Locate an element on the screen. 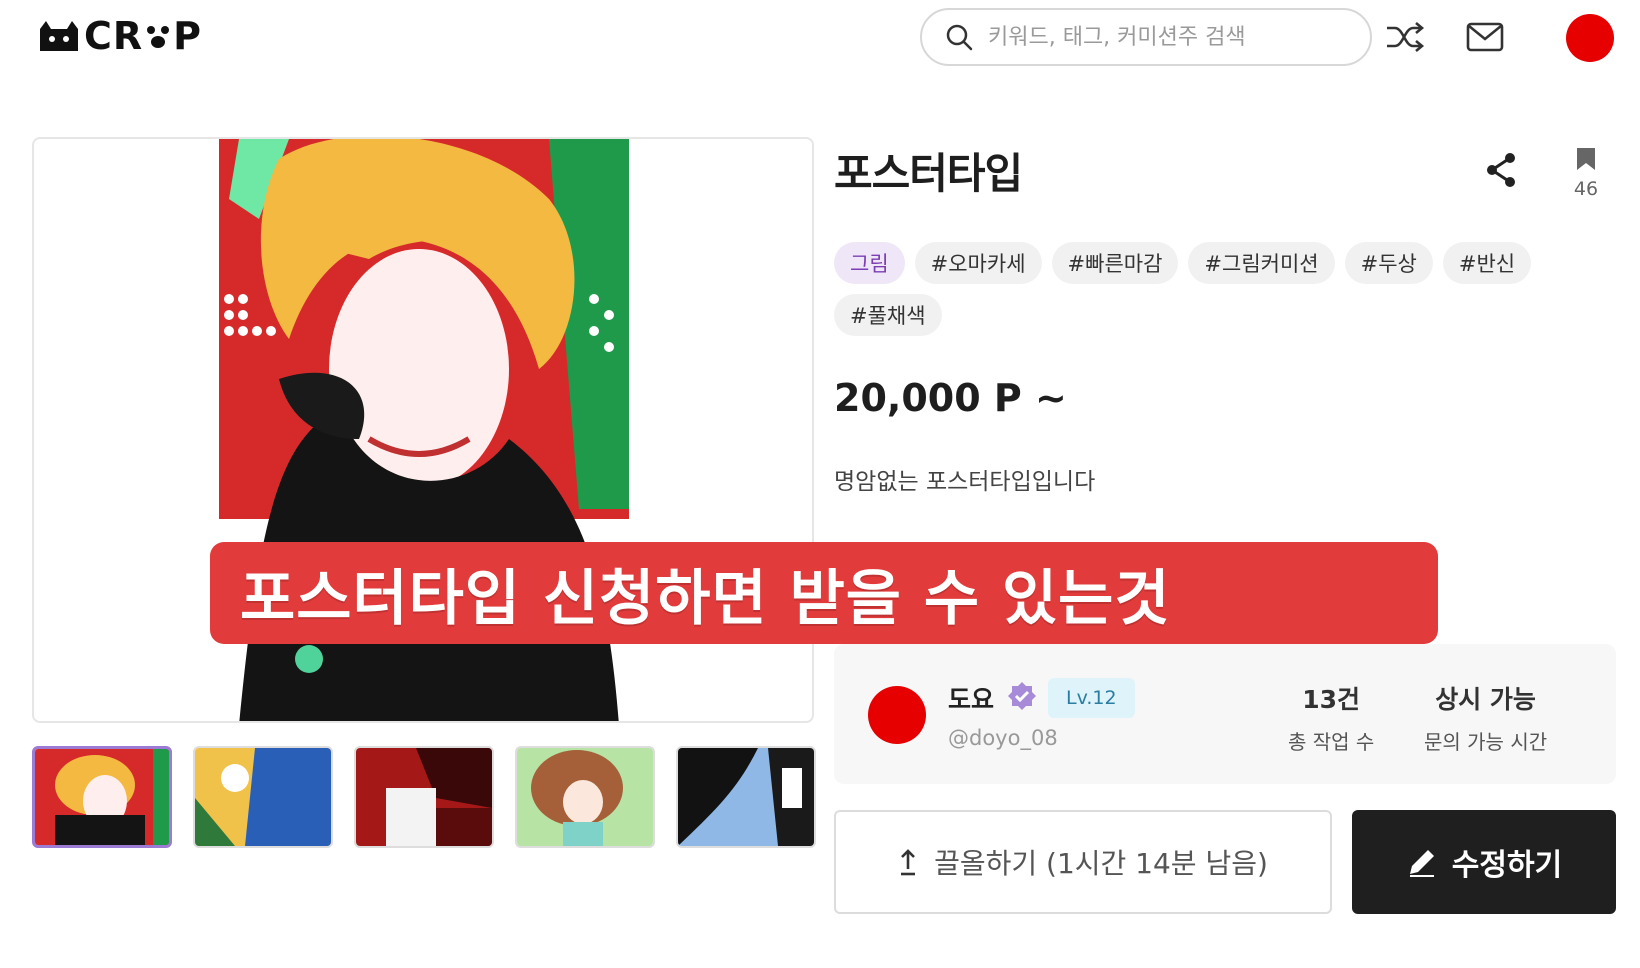 This screenshot has height=968, width=1640. seller-name: 도요 is located at coordinates (971, 698).